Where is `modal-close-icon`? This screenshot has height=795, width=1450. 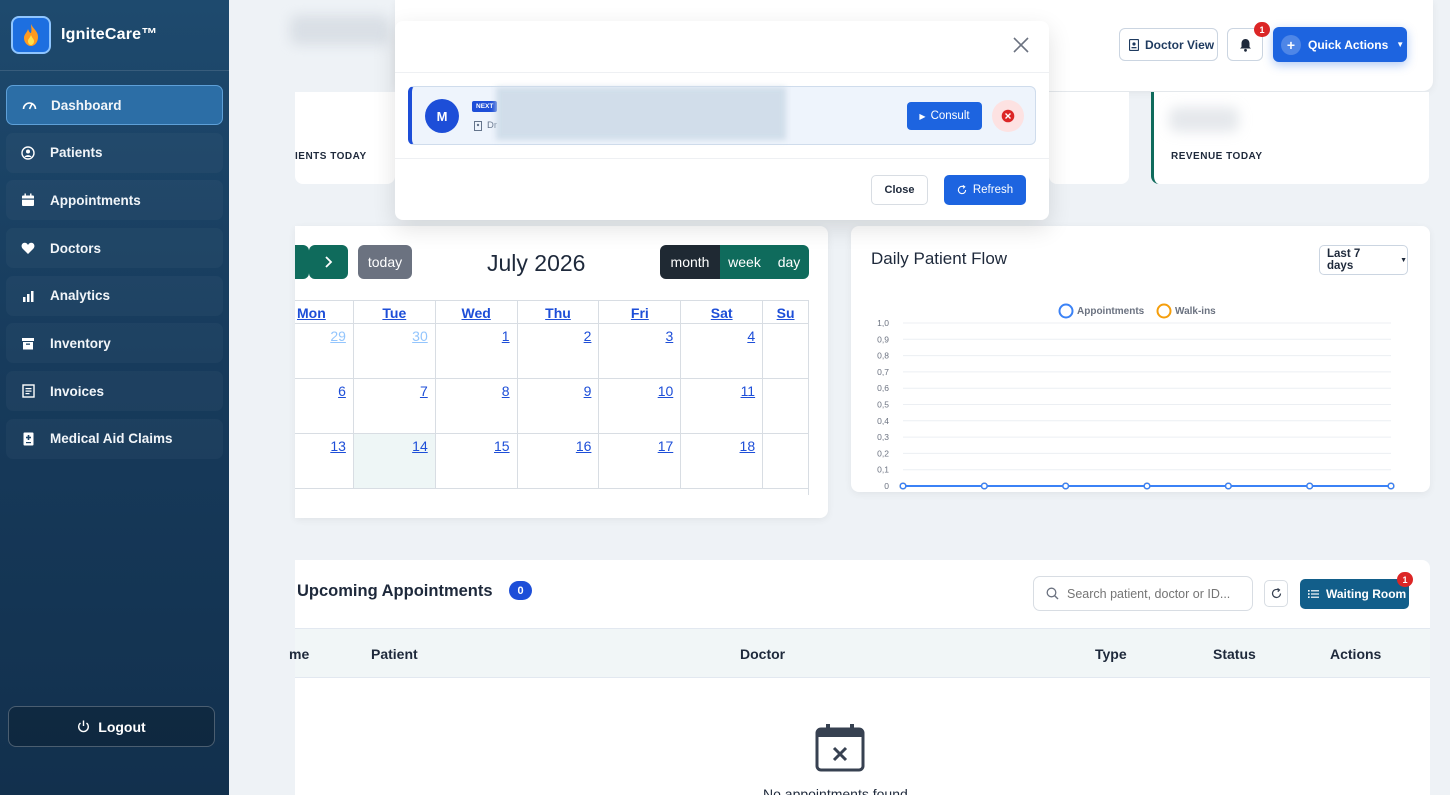
modal-close-icon is located at coordinates (1022, 46).